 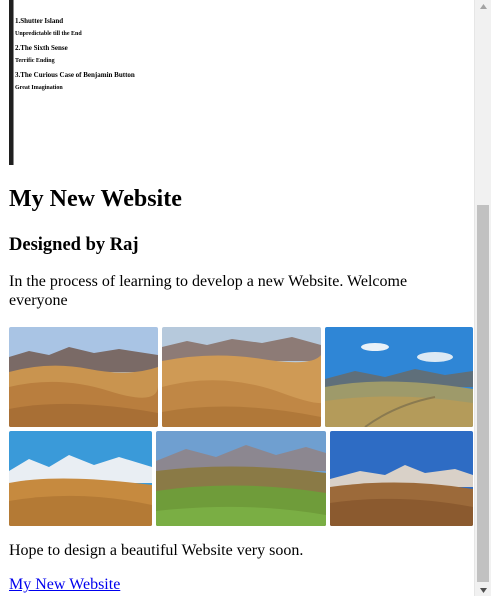 I want to click on movie-title: 1.Shutter Island, so click(x=39, y=21).